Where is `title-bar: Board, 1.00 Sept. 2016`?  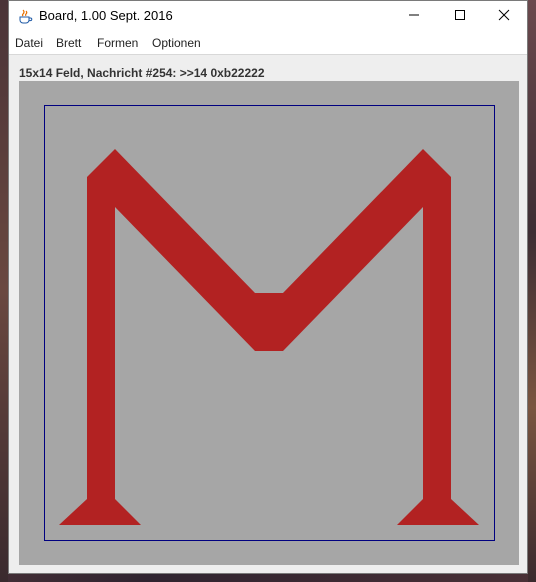 title-bar: Board, 1.00 Sept. 2016 is located at coordinates (268, 16).